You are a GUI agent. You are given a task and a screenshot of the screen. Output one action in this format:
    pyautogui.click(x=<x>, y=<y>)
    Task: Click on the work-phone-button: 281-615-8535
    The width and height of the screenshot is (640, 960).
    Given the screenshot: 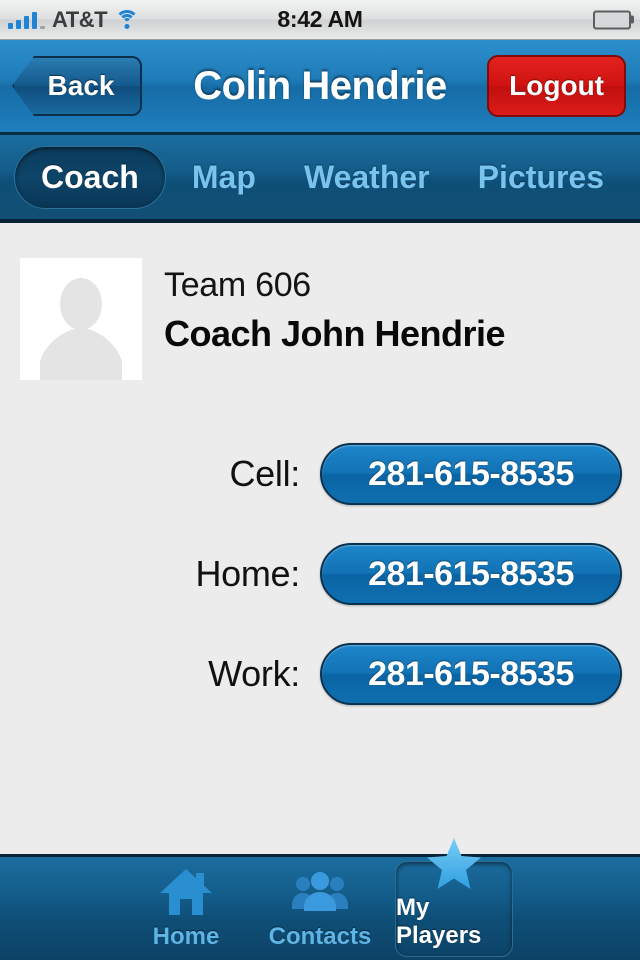 What is the action you would take?
    pyautogui.click(x=471, y=674)
    